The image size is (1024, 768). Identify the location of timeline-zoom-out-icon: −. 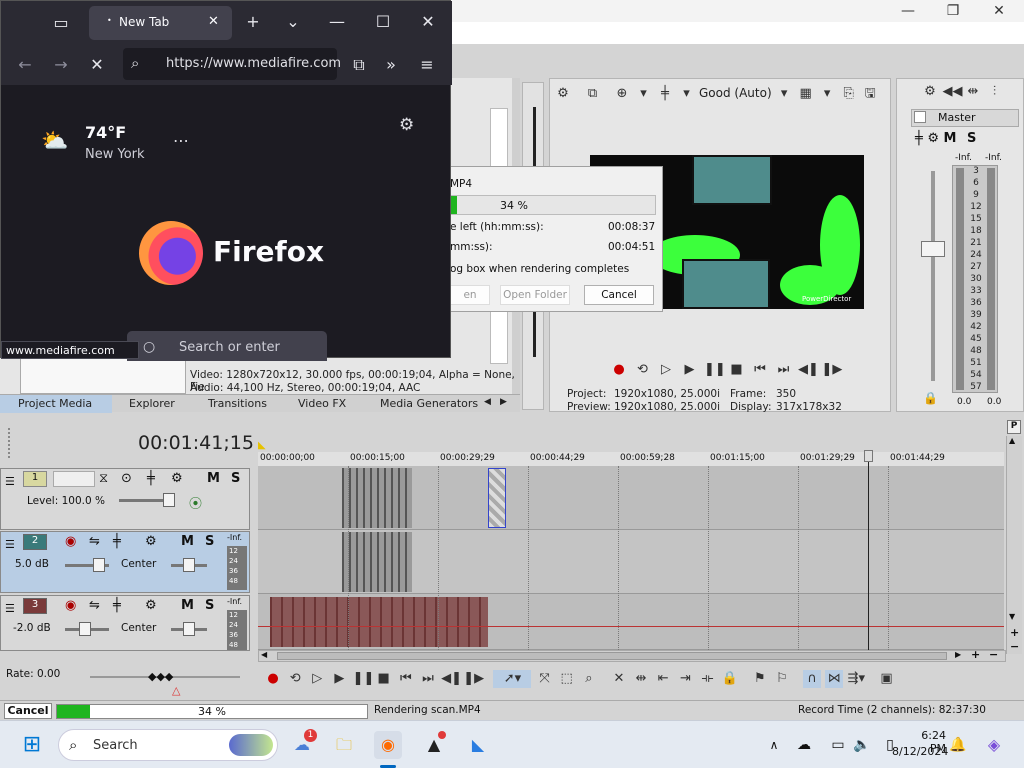
(993, 654).